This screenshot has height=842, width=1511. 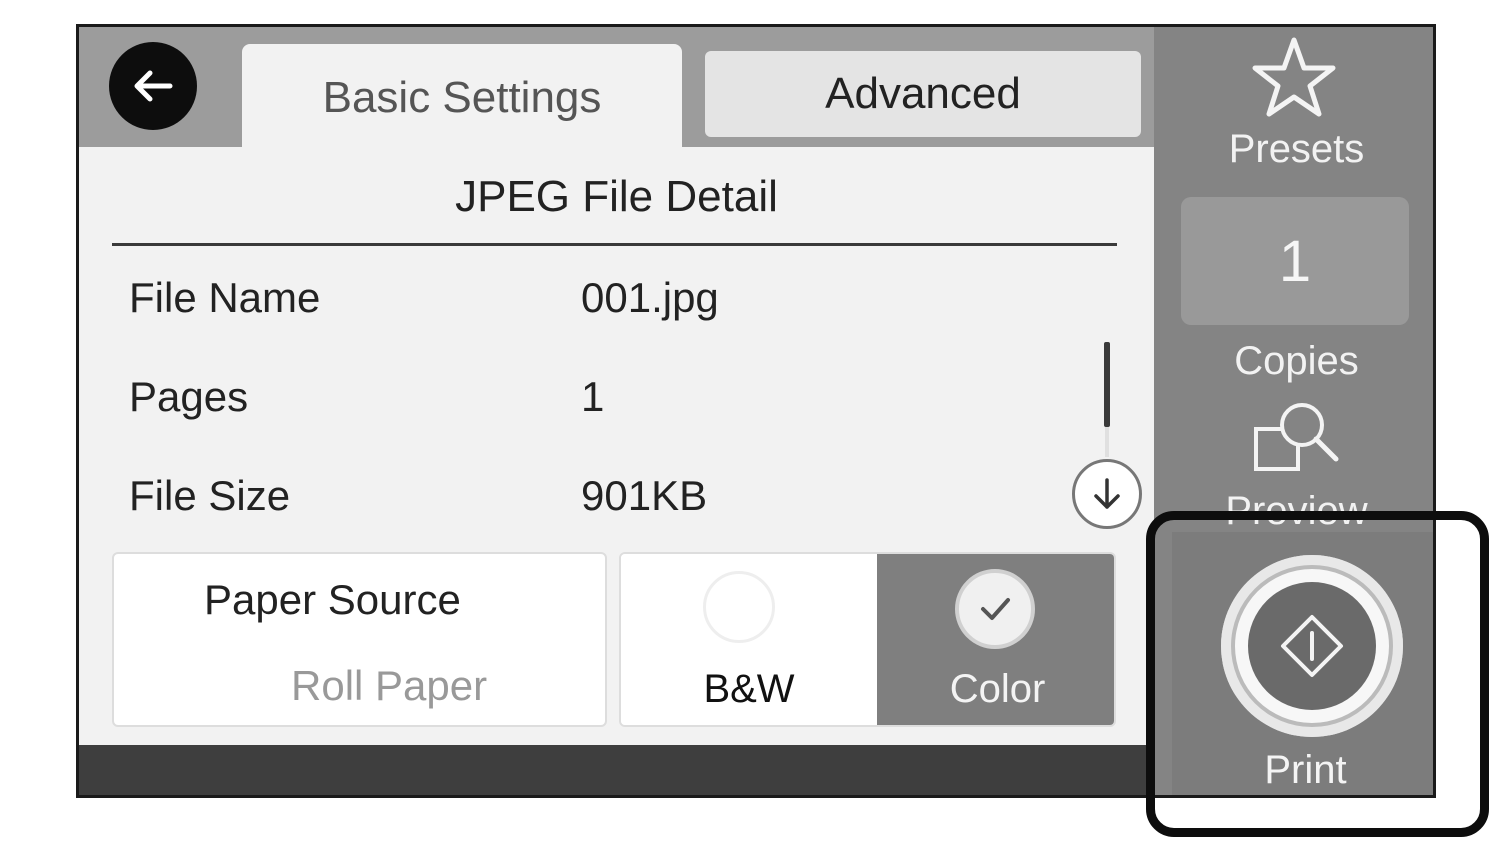 What do you see at coordinates (650, 297) in the screenshot?
I see `detail-value: 001.jpg` at bounding box center [650, 297].